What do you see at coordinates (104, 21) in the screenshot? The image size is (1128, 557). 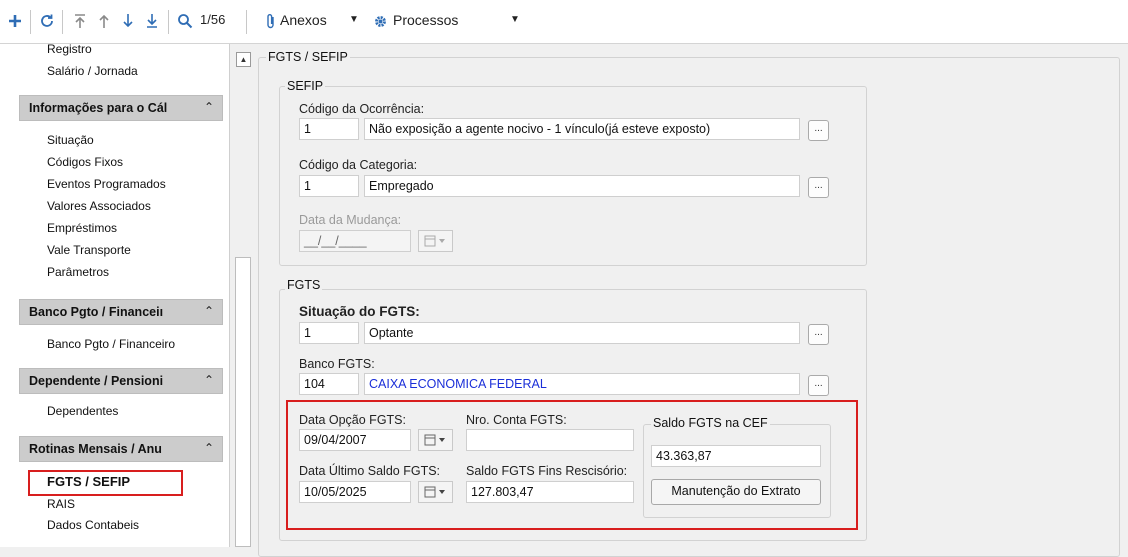 I see `previous-record-icon` at bounding box center [104, 21].